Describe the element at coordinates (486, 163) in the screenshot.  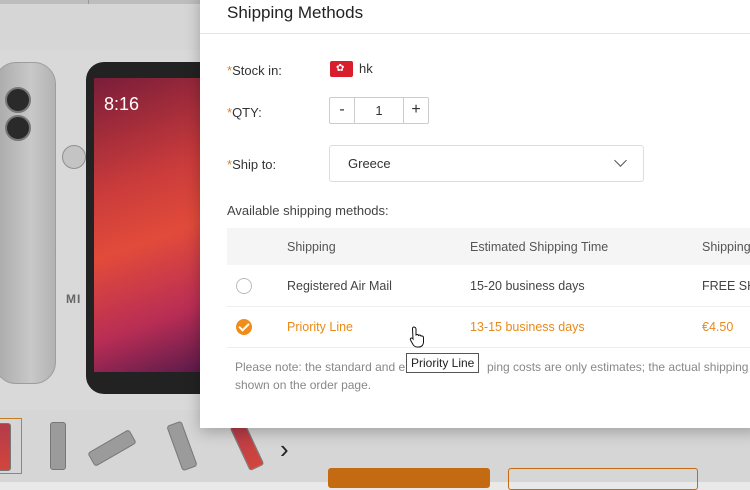
I see `ship-to-select: Greece` at that location.